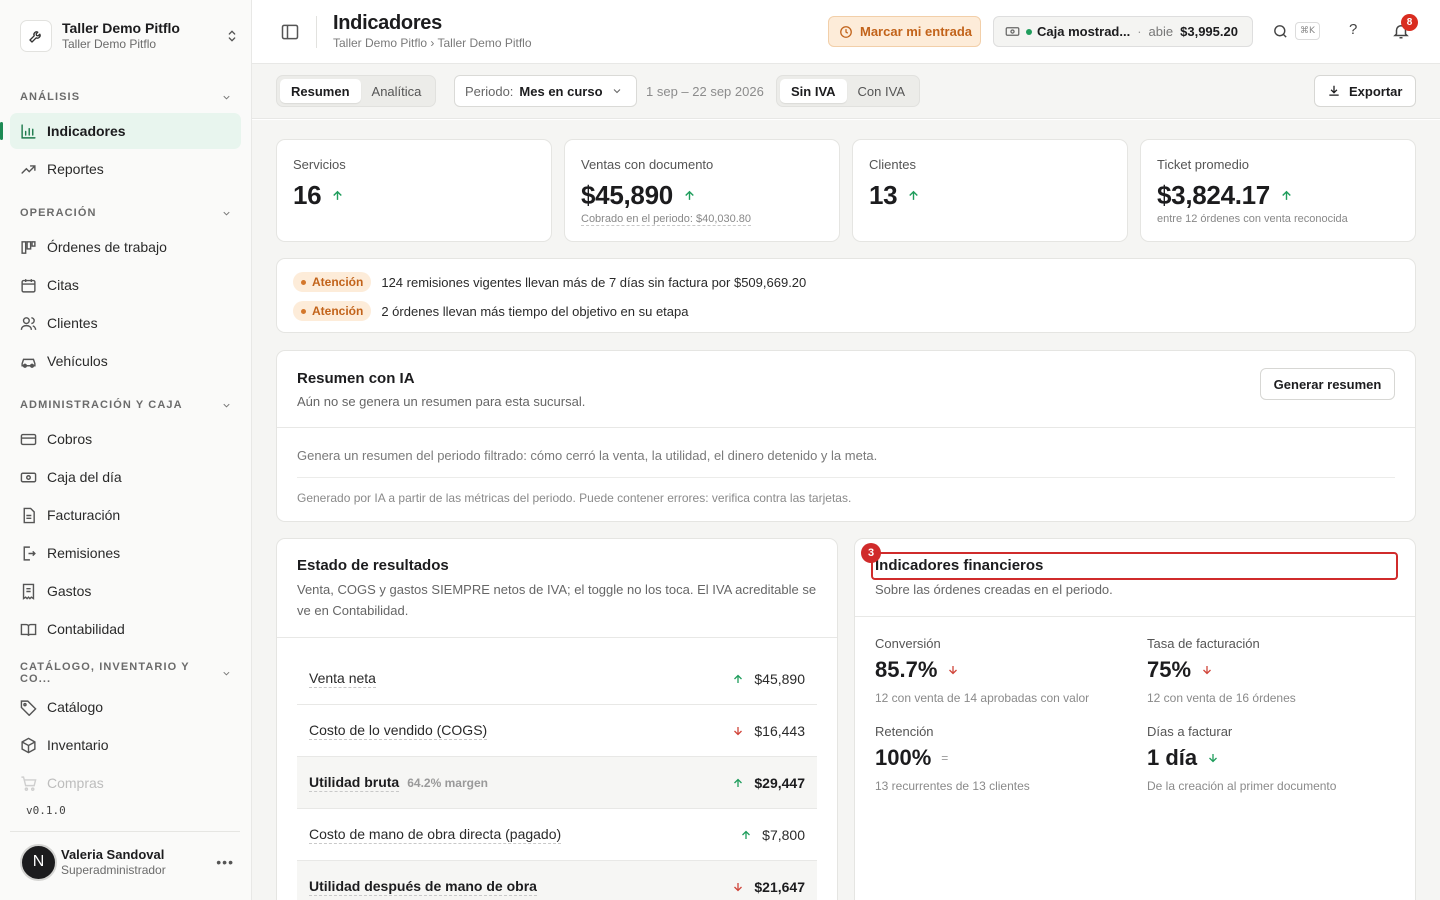 Image resolution: width=1440 pixels, height=900 pixels. I want to click on pl-label: Costo de lo vendido (COGS), so click(398, 731).